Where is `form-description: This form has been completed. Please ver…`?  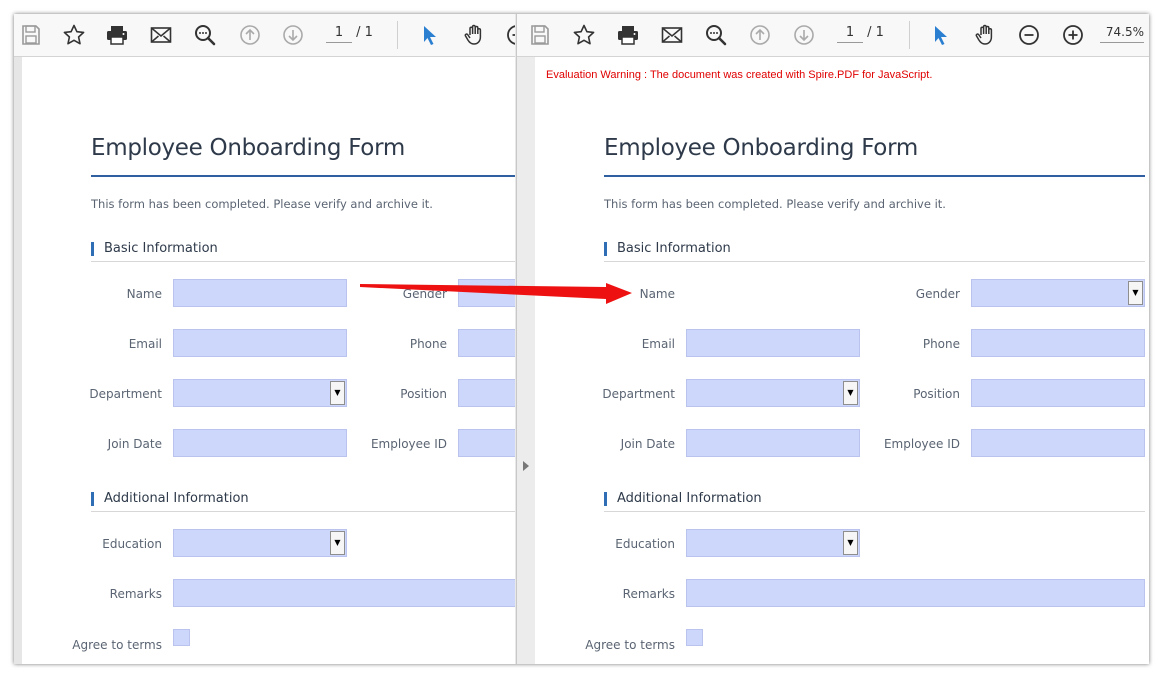
form-description: This form has been completed. Please ver… is located at coordinates (775, 204).